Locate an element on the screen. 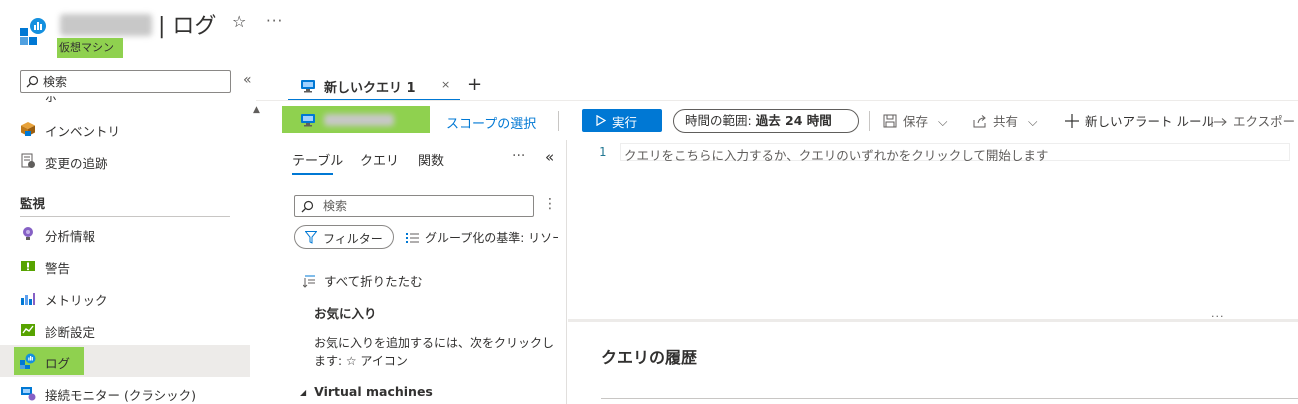 This screenshot has height=404, width=1298. nav-item-label: 接続モニター (クラシック) is located at coordinates (120, 395).